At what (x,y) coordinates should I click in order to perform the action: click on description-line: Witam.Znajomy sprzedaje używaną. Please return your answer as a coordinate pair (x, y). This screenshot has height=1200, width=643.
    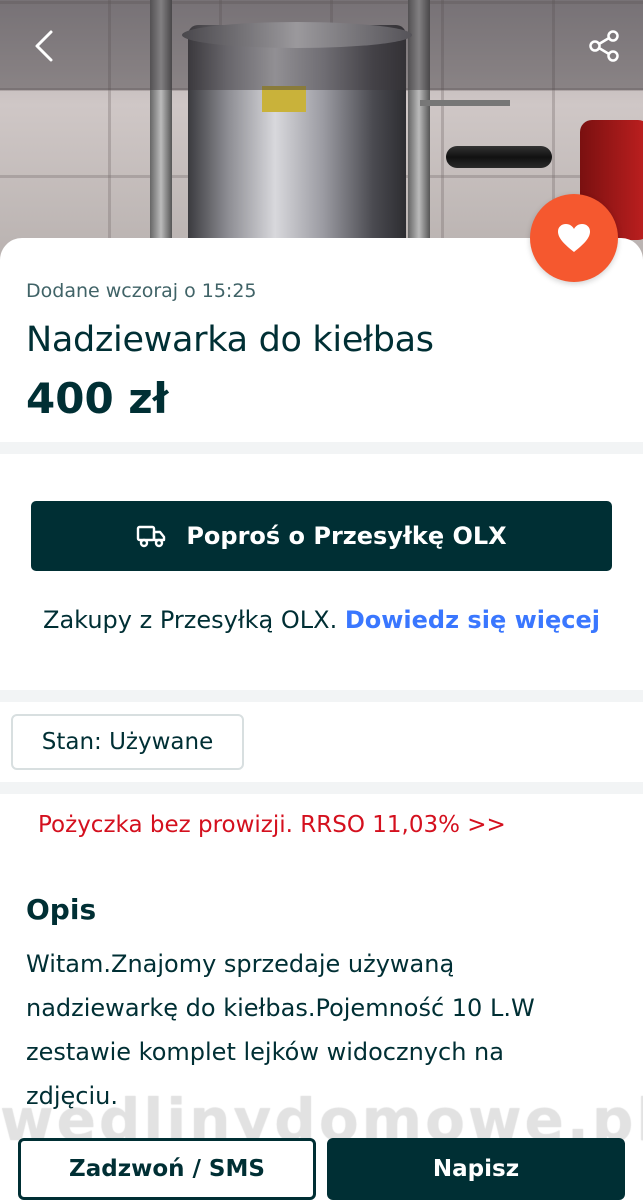
    Looking at the image, I should click on (240, 964).